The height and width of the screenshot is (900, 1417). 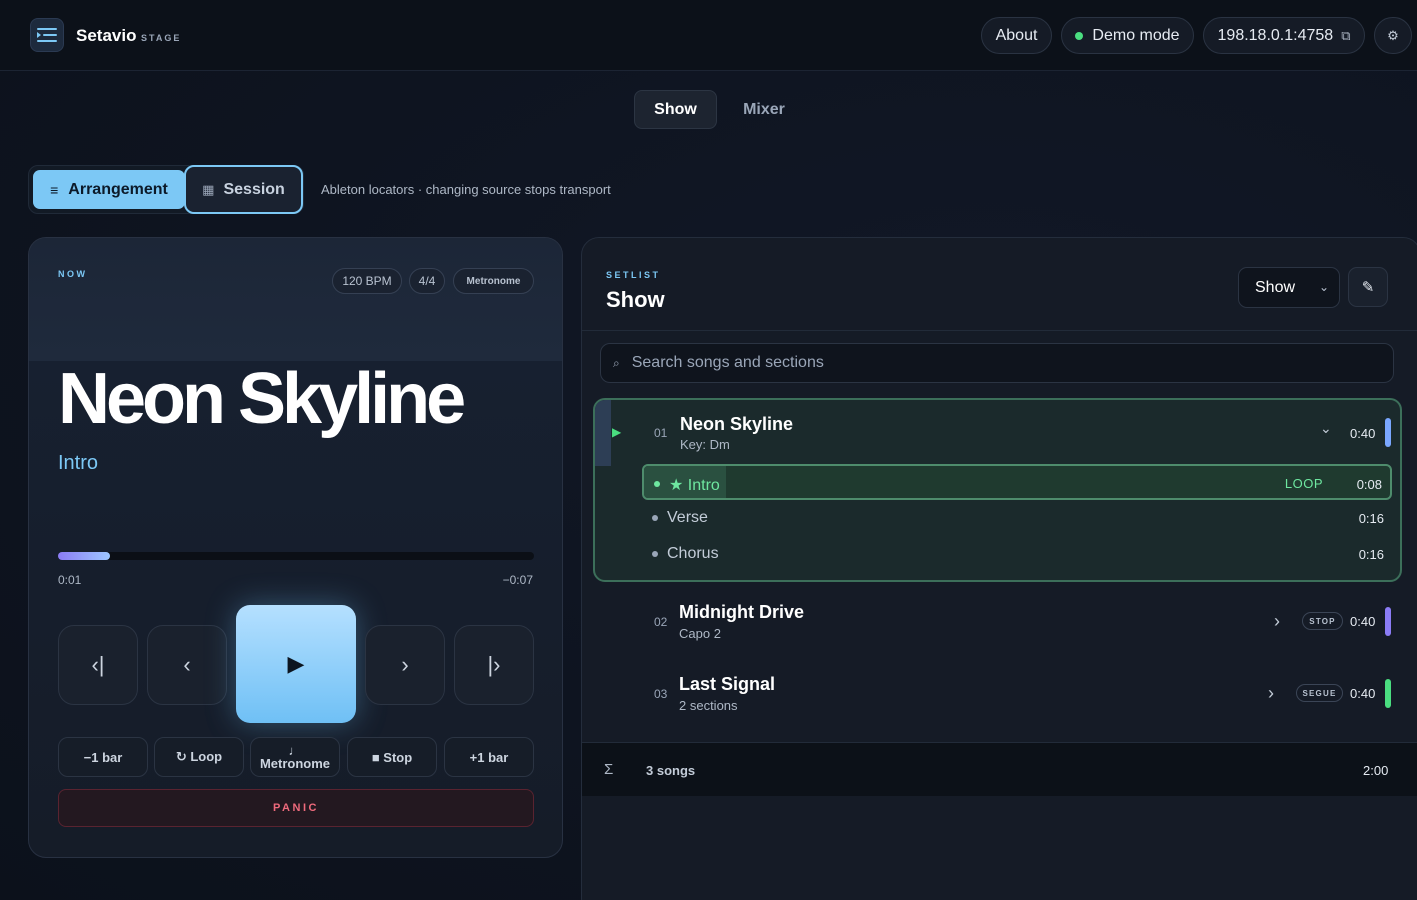 What do you see at coordinates (295, 299) in the screenshot?
I see `now-header-band` at bounding box center [295, 299].